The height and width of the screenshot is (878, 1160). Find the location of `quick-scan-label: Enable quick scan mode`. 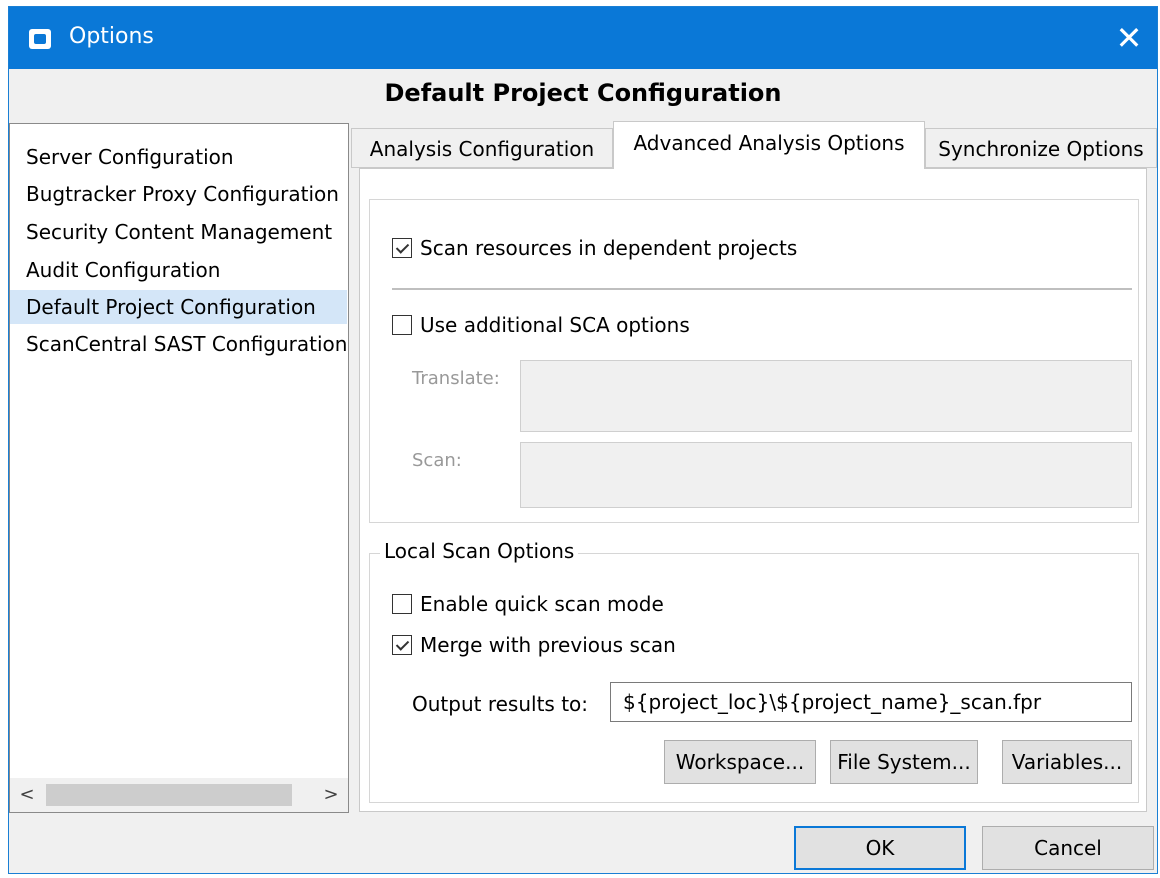

quick-scan-label: Enable quick scan mode is located at coordinates (542, 604).